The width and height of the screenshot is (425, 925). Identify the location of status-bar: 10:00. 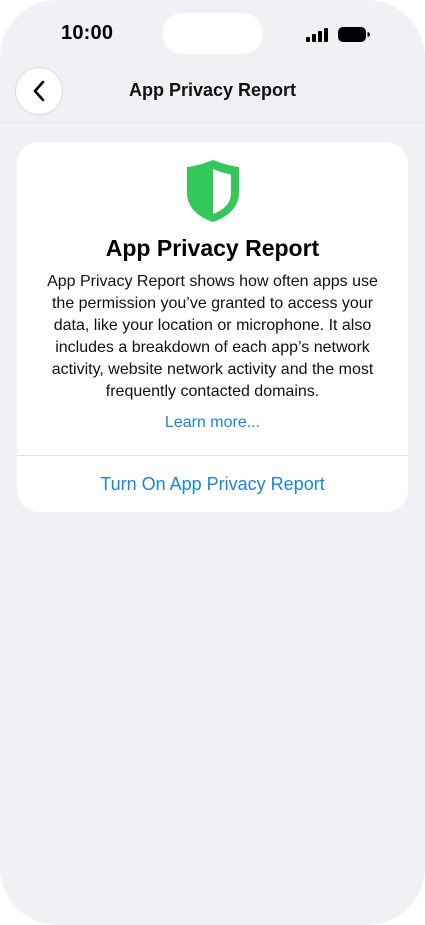
(212, 34).